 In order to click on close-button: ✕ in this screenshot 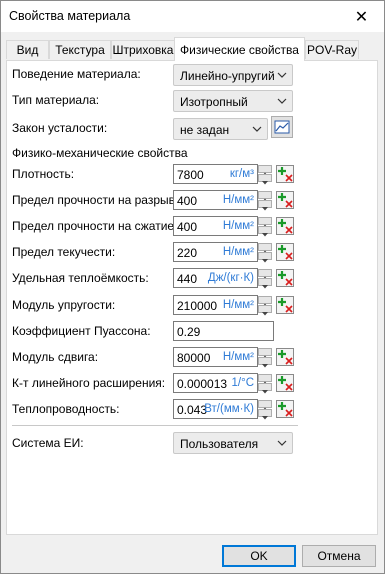, I will do `click(361, 16)`.